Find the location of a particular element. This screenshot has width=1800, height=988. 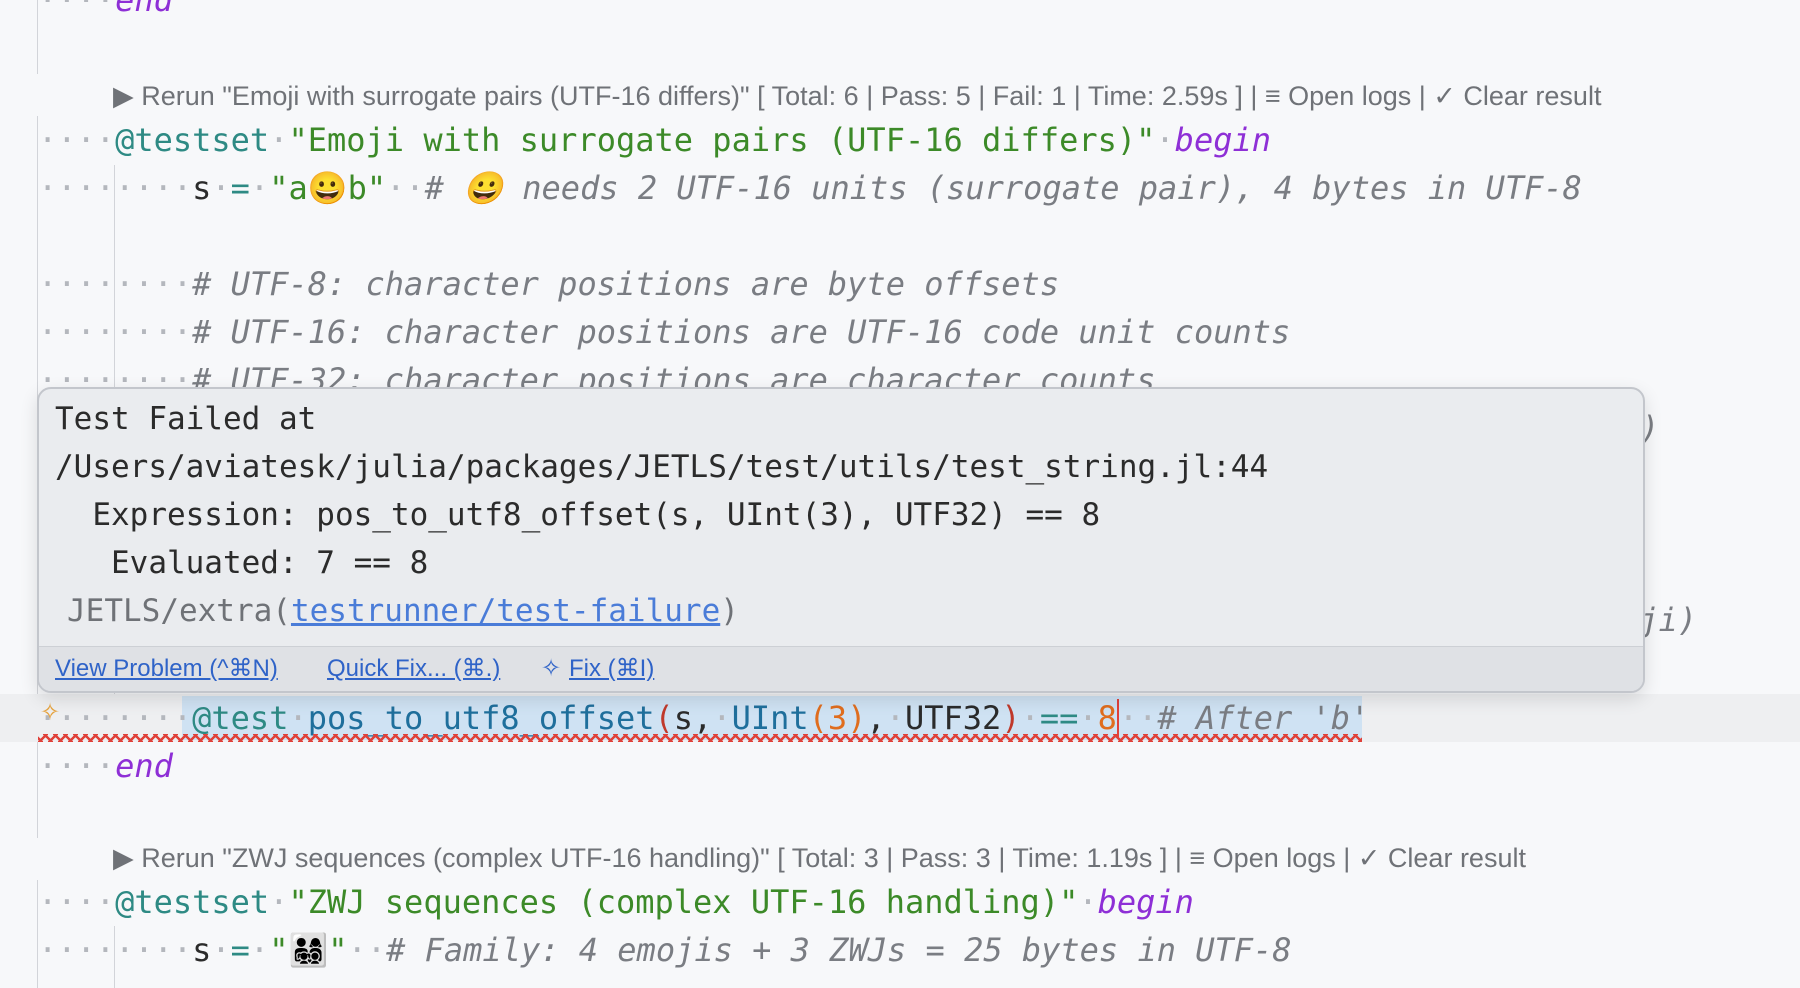

number-literal: 3 is located at coordinates (837, 718).